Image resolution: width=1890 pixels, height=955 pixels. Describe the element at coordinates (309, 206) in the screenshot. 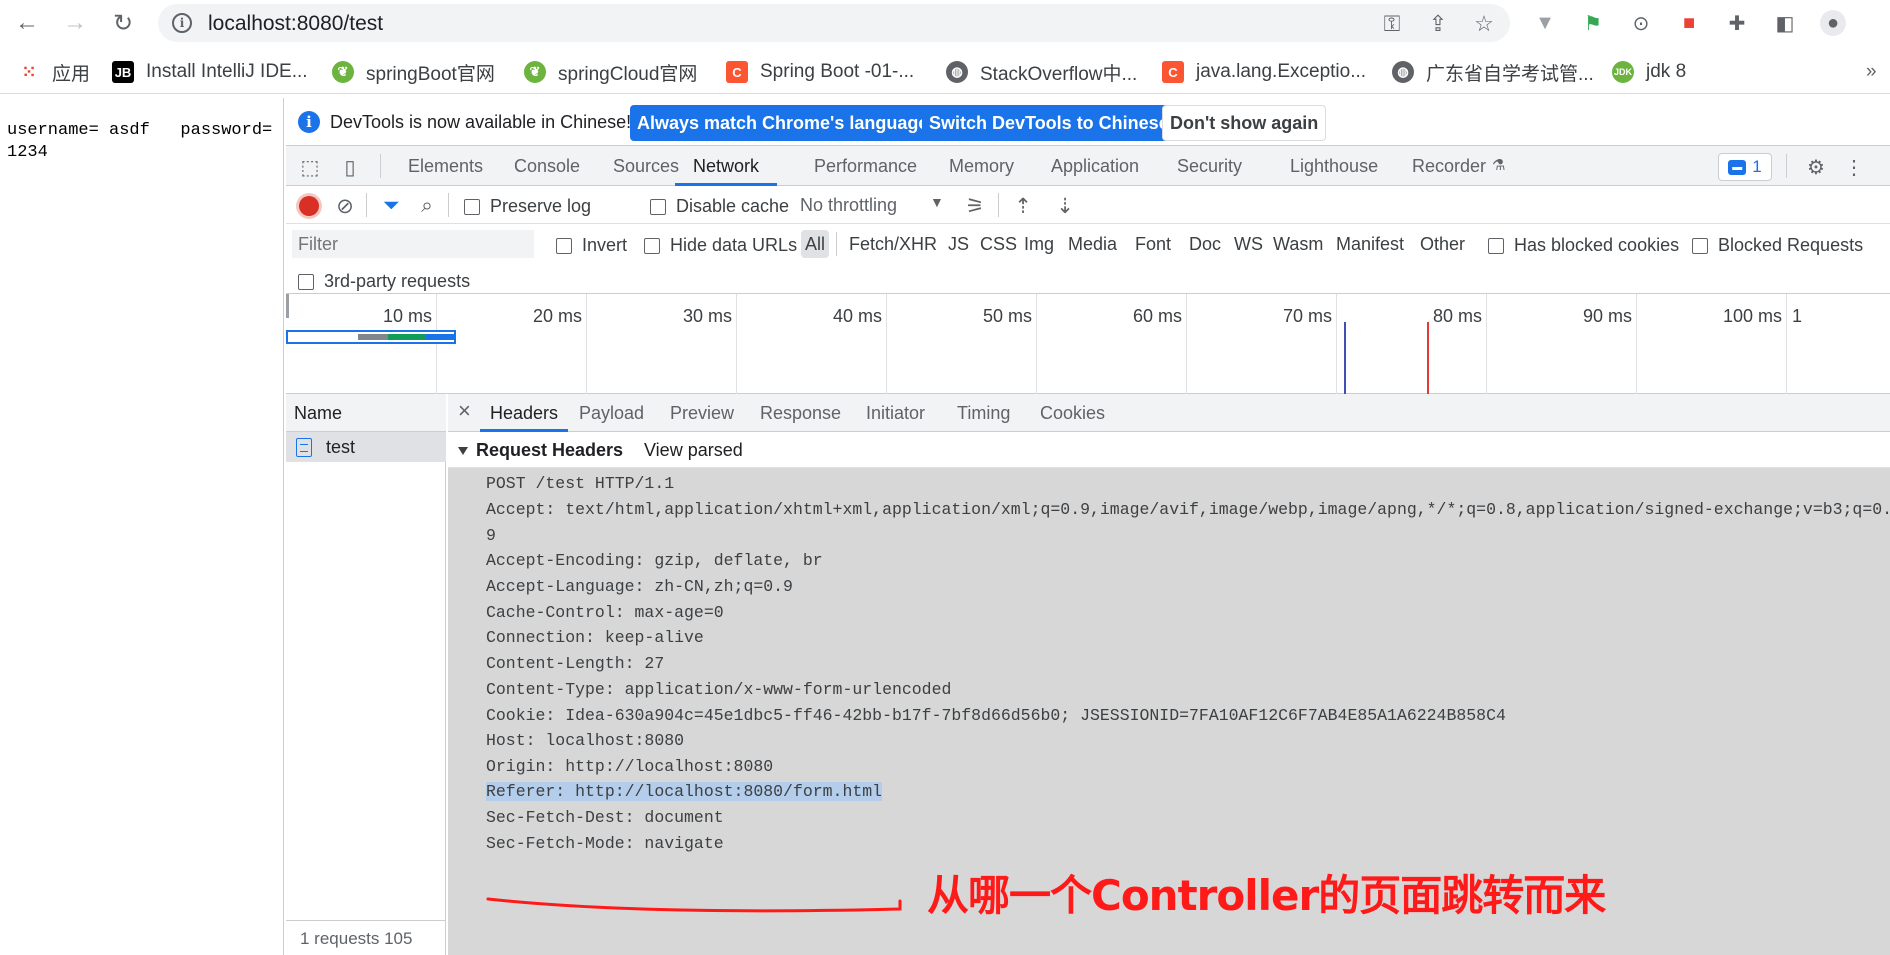

I see `record-button` at that location.